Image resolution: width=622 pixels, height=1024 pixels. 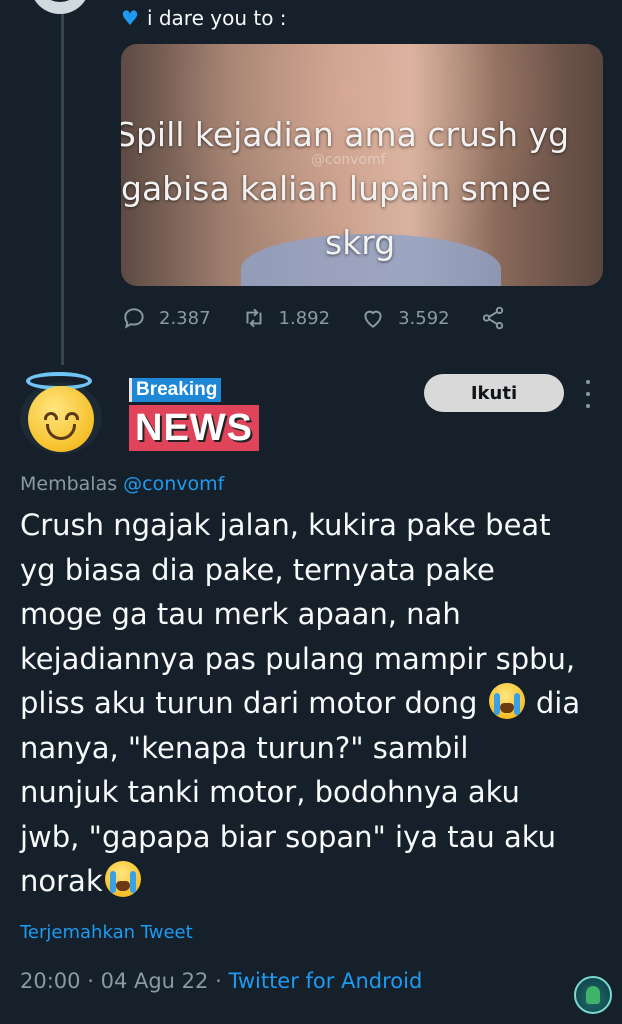 I want to click on tweet-line: nanya, "kenapa turun?" sambil, so click(x=244, y=747).